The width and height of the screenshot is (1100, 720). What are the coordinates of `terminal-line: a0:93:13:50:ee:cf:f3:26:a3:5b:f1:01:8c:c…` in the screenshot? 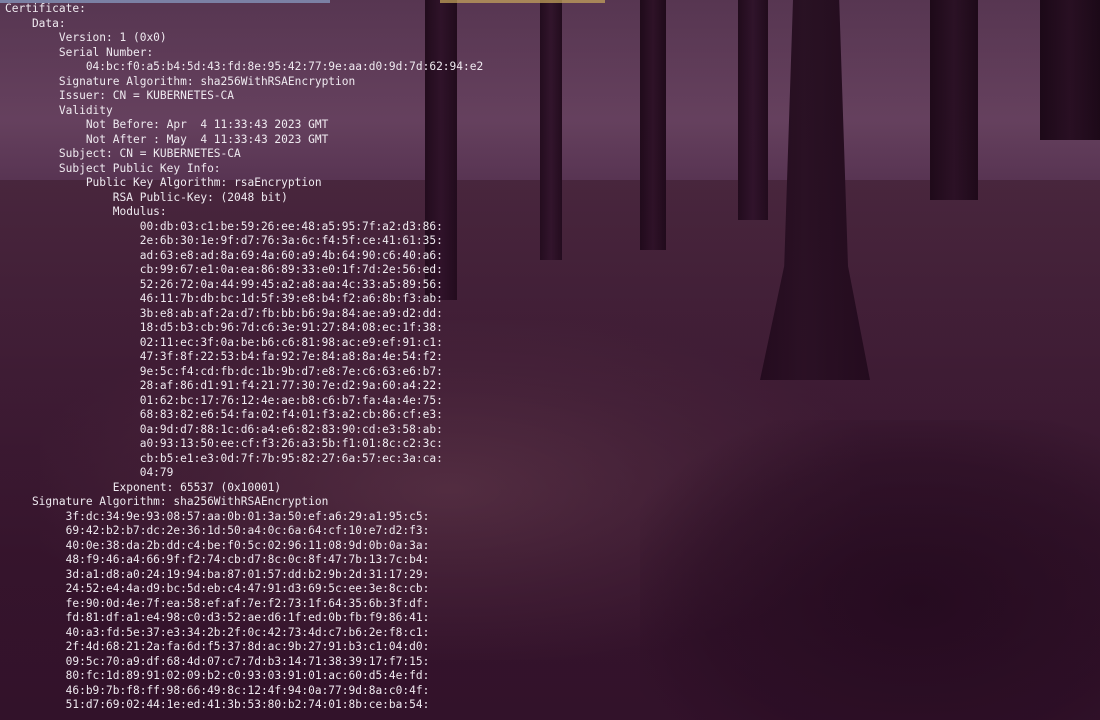 It's located at (224, 443).